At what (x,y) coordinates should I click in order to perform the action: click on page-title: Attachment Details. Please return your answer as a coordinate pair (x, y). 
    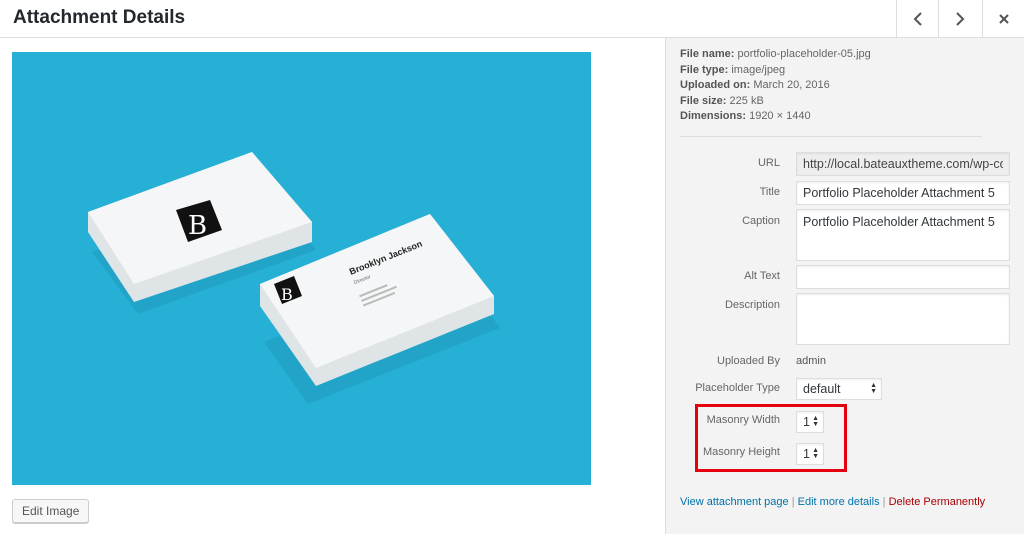
    Looking at the image, I should click on (99, 17).